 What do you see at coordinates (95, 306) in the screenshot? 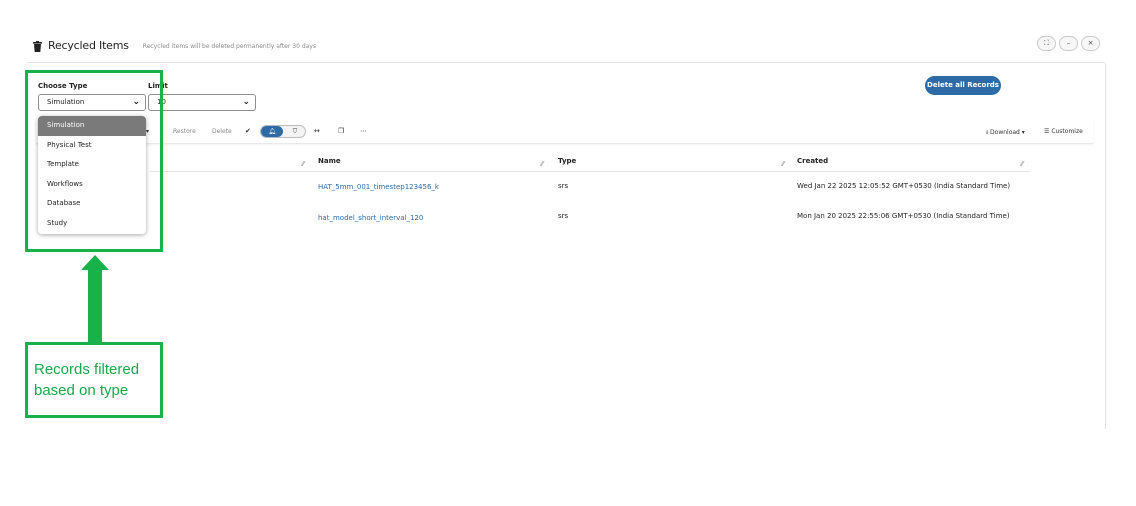
I see `annotation-arrow-shaft` at bounding box center [95, 306].